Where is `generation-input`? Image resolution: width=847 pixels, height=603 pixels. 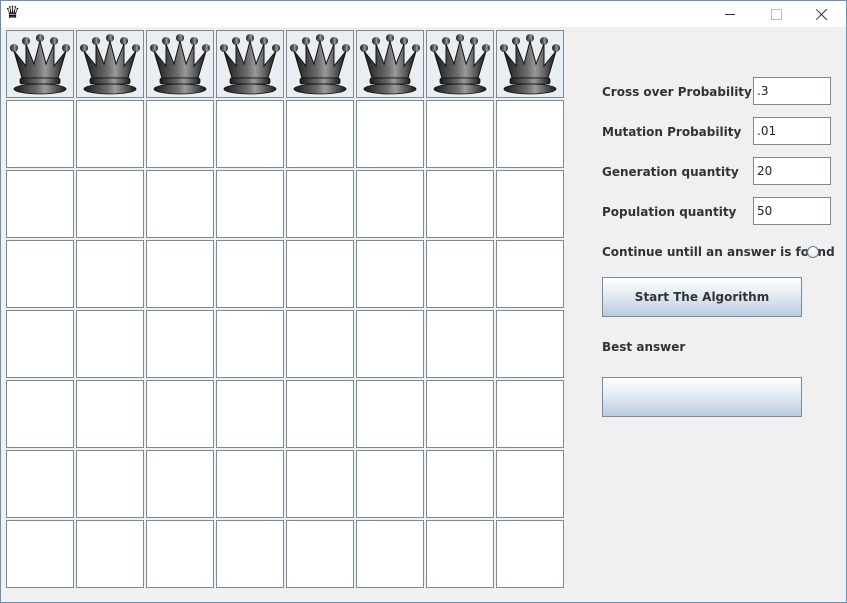
generation-input is located at coordinates (792, 171).